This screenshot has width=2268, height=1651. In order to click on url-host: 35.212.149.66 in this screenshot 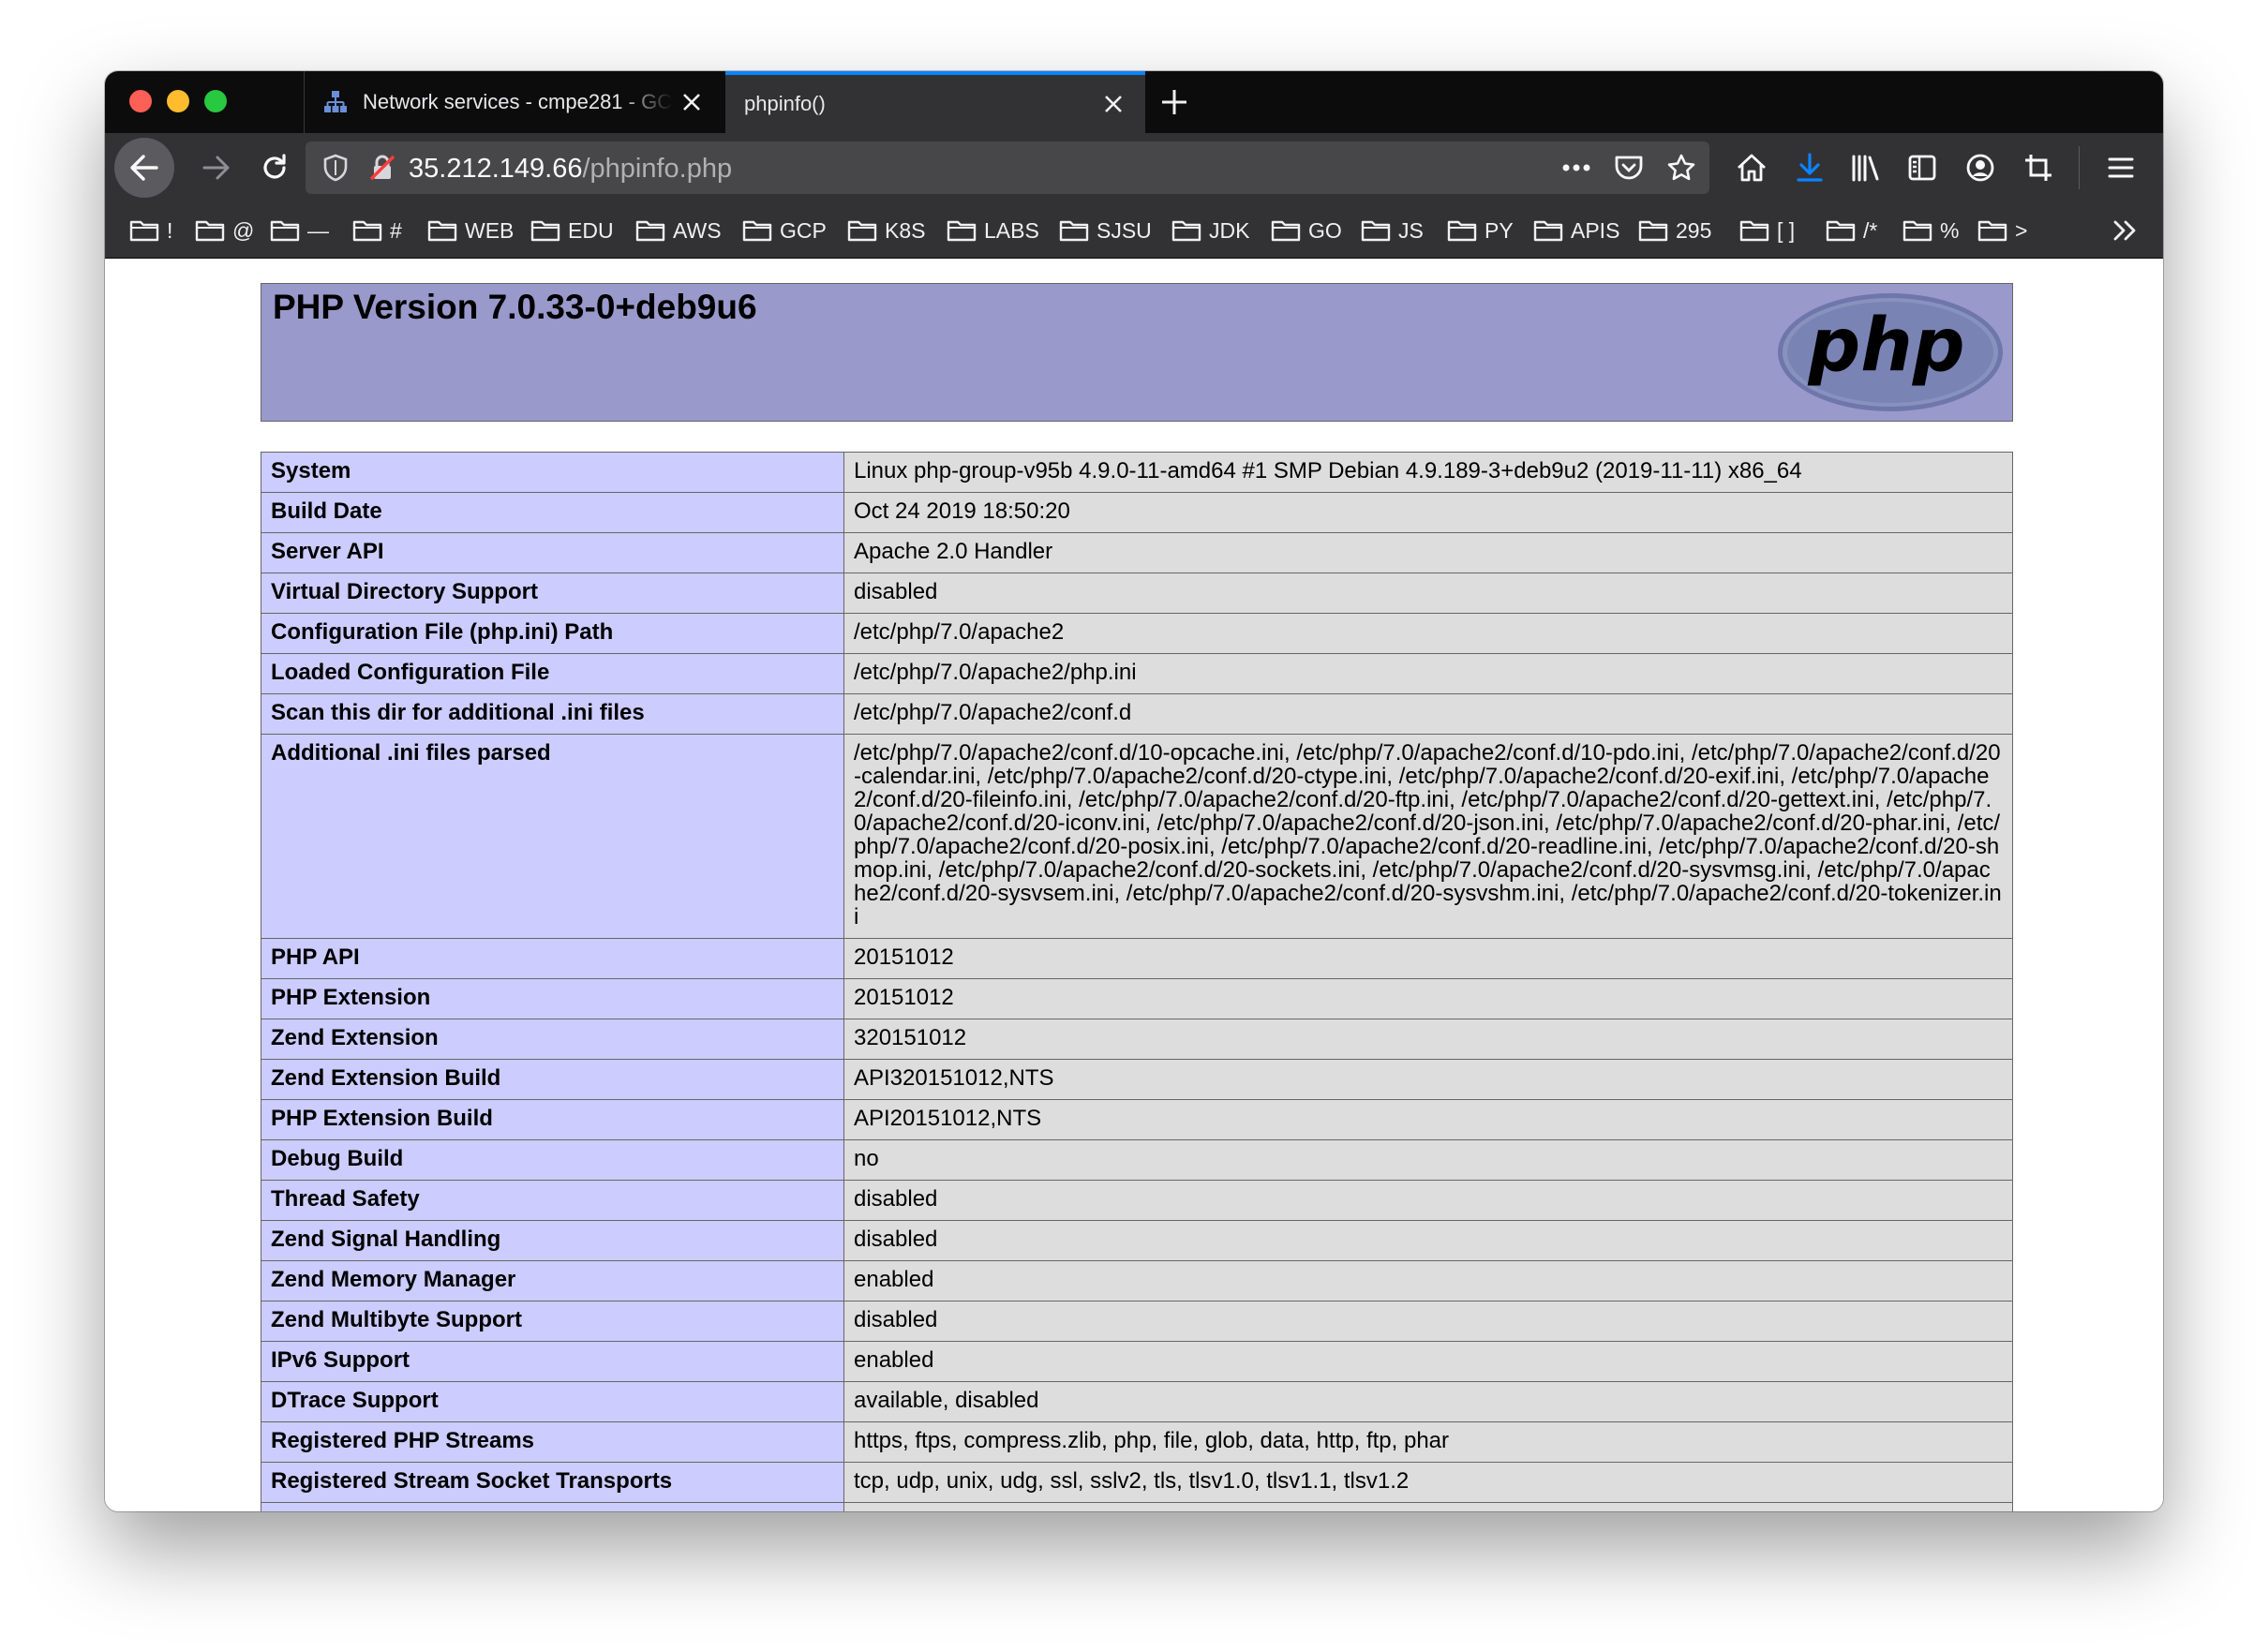, I will do `click(496, 169)`.